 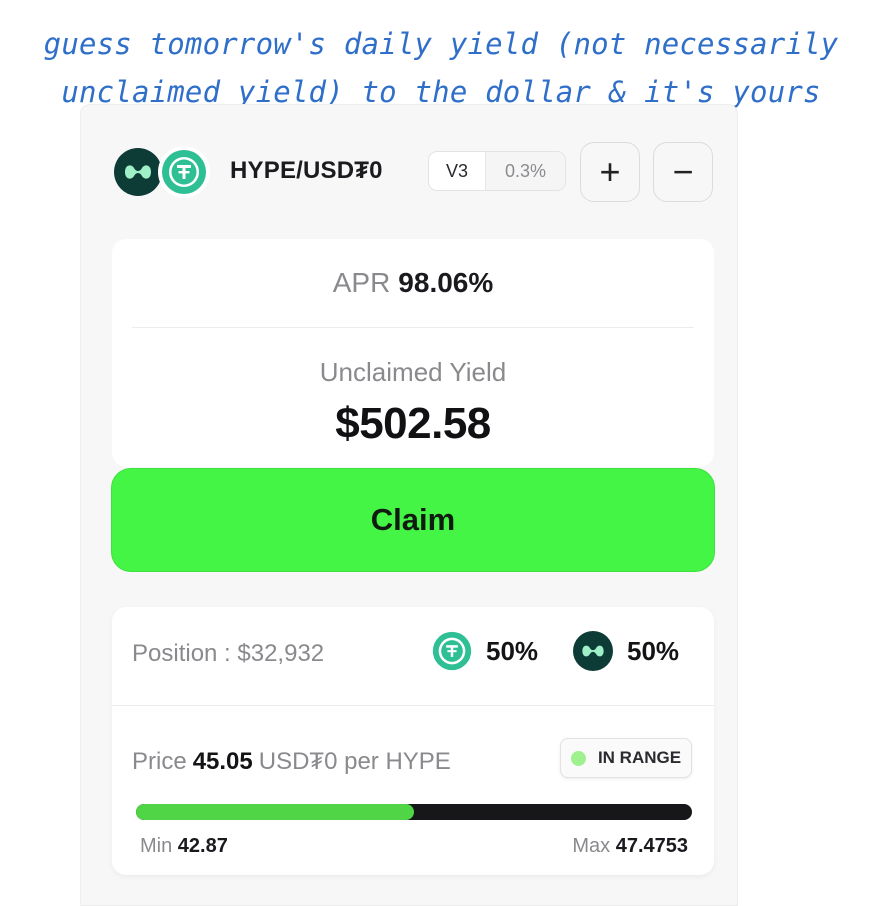 I want to click on max-price-label: Max, so click(x=591, y=846).